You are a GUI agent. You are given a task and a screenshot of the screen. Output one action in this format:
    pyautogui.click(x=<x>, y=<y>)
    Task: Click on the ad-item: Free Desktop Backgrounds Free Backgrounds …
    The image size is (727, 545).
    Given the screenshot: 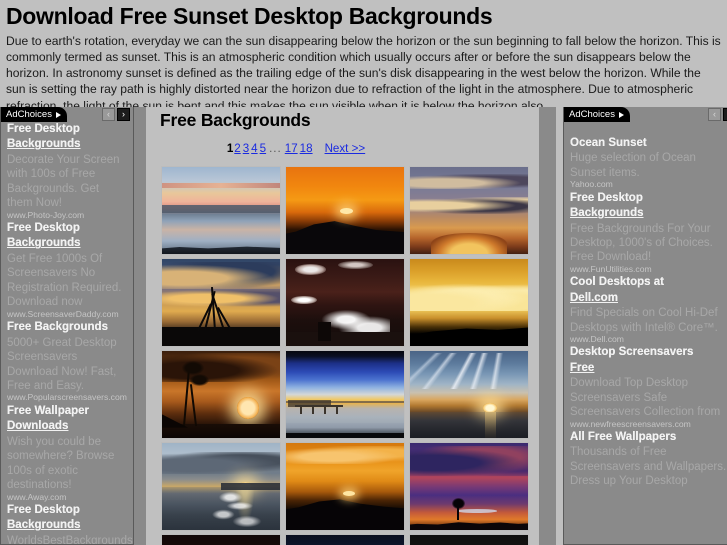 What is the action you would take?
    pyautogui.click(x=648, y=233)
    